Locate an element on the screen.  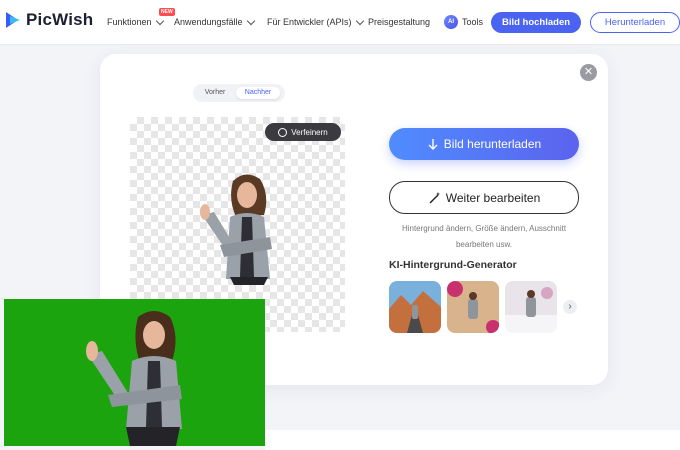
nav-item-funktionen: Funktionen is located at coordinates (135, 21).